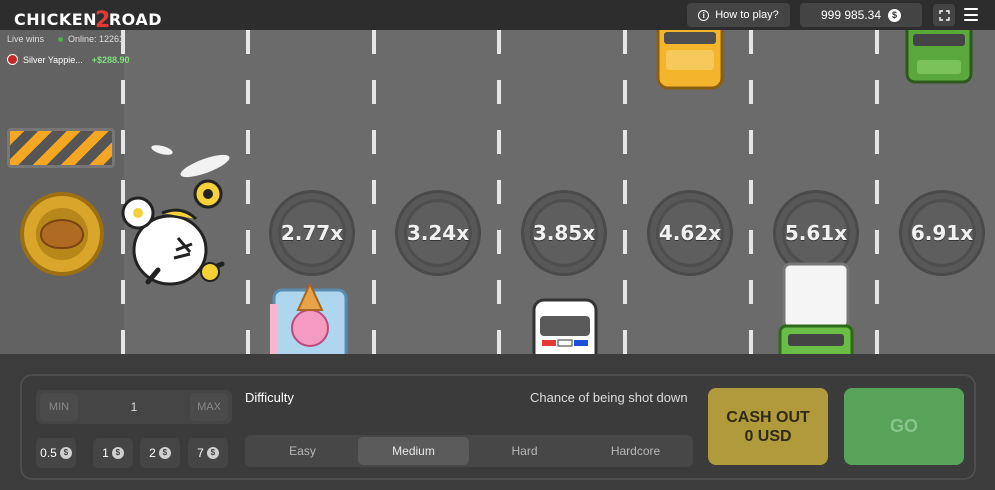  What do you see at coordinates (939, 57) in the screenshot?
I see `green-truck` at bounding box center [939, 57].